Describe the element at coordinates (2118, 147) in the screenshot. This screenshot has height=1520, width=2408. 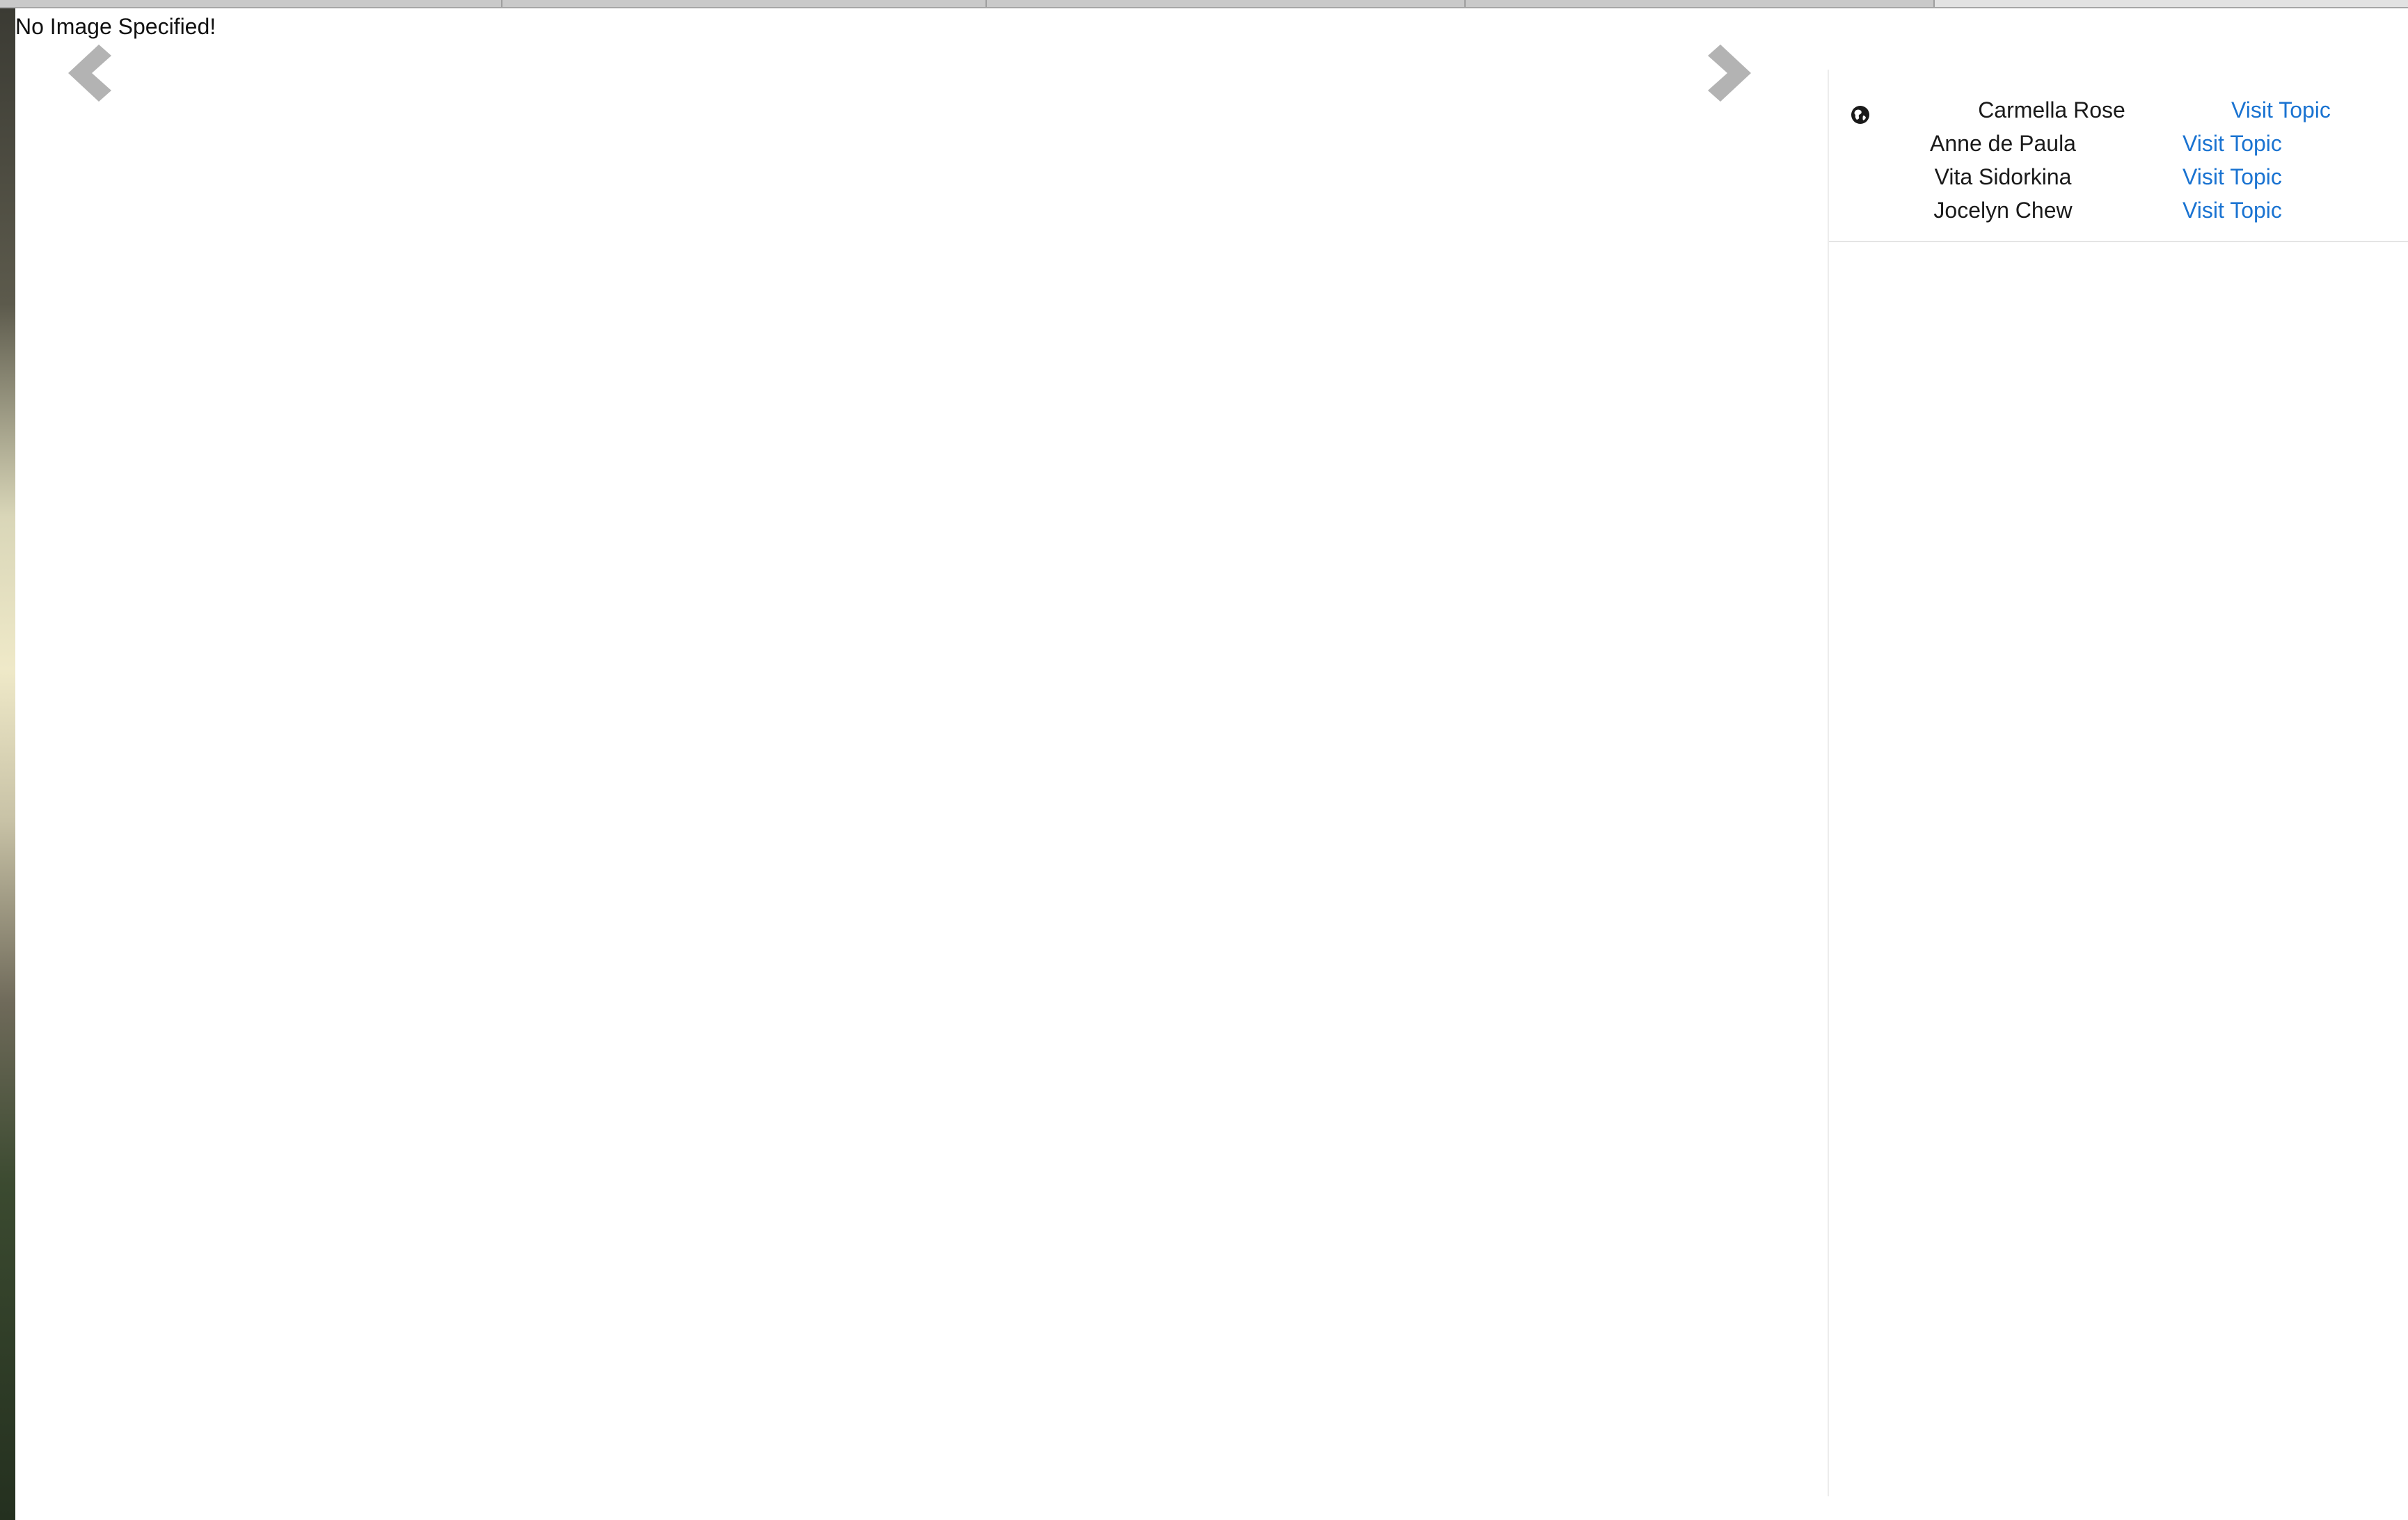
I see `list-item: Anne de Paula Visit Topic` at that location.